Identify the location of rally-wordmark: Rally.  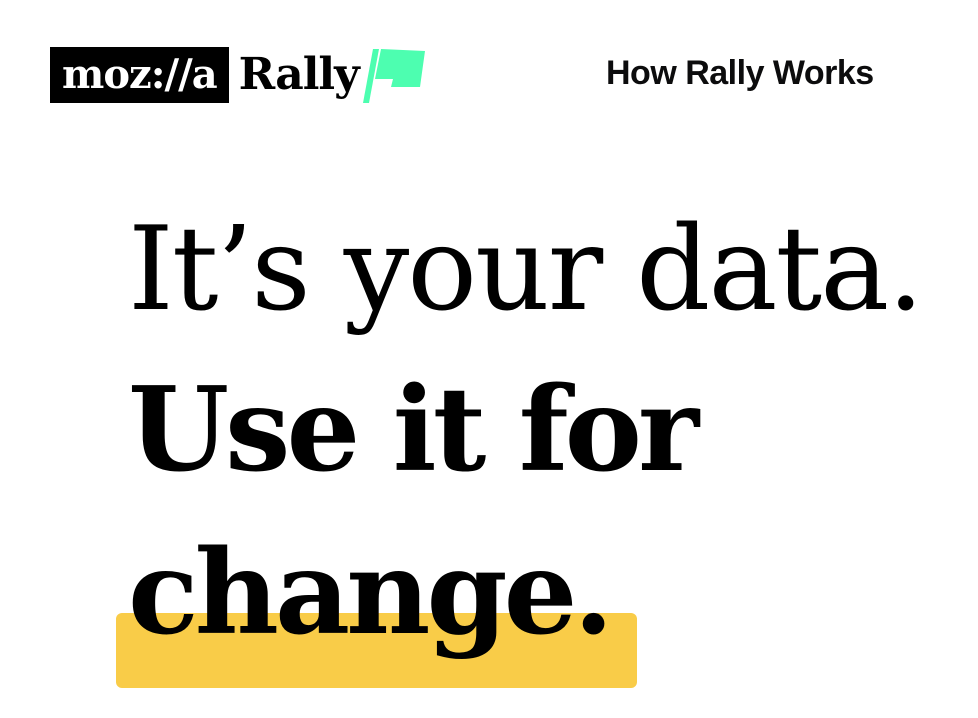
(299, 74).